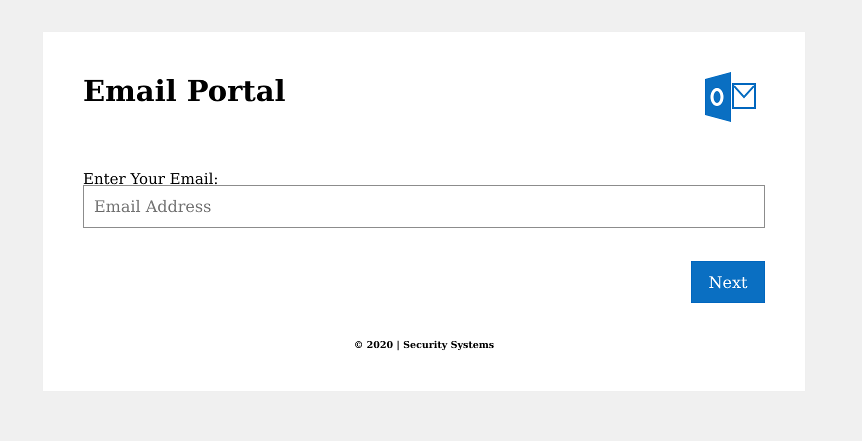 The height and width of the screenshot is (441, 862). Describe the element at coordinates (730, 97) in the screenshot. I see `mail-logo-icon` at that location.